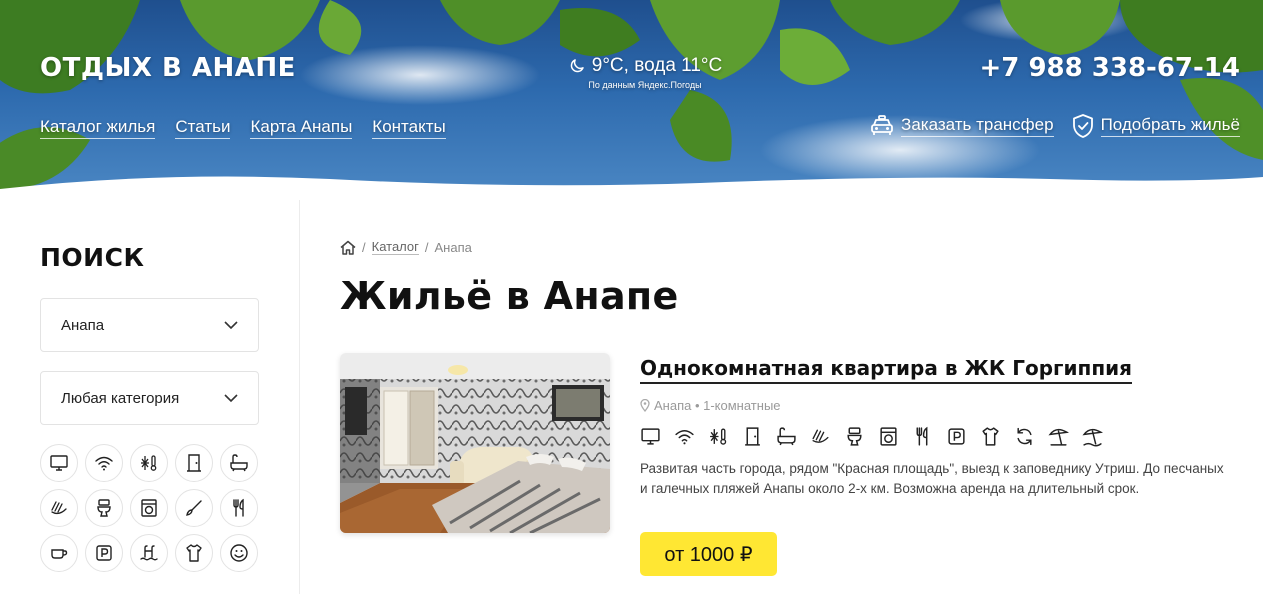 The image size is (1263, 594). What do you see at coordinates (717, 405) in the screenshot?
I see `listing-meta-text: Анапа • 1-комнатные` at bounding box center [717, 405].